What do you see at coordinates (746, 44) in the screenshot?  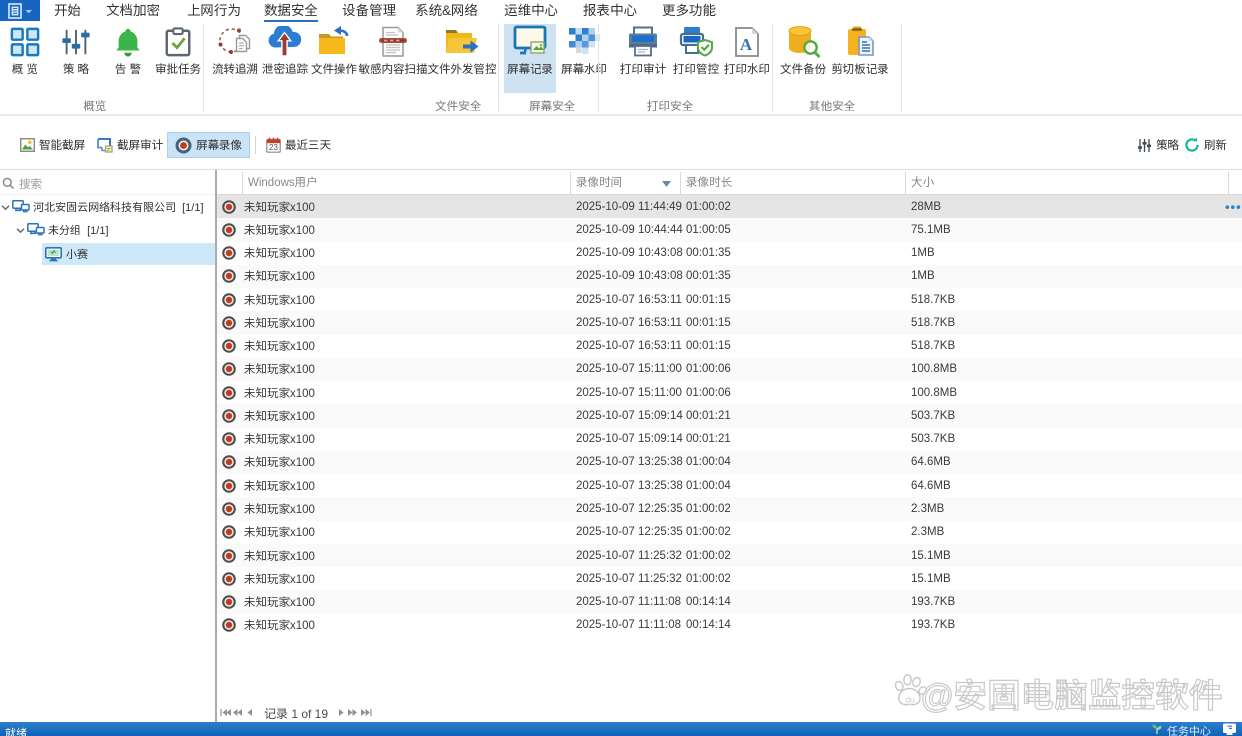 I see `svg-text: A` at bounding box center [746, 44].